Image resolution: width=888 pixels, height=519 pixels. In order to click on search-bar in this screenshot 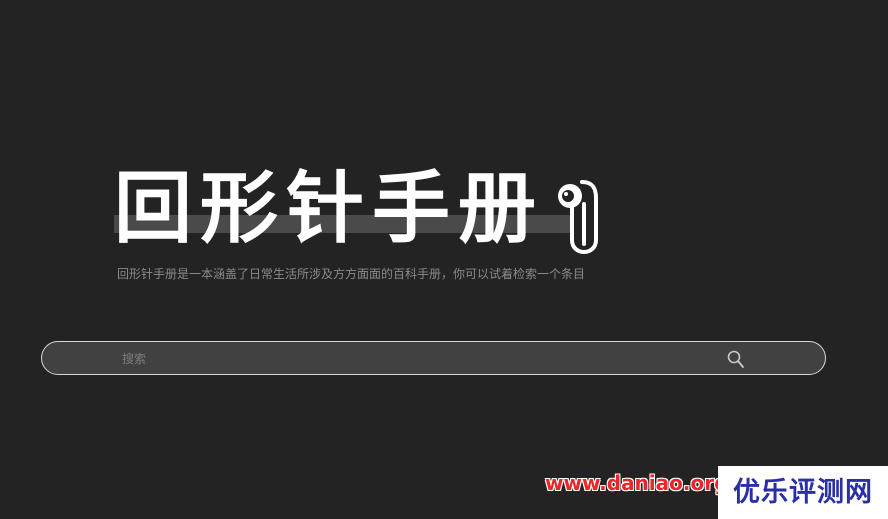, I will do `click(433, 358)`.